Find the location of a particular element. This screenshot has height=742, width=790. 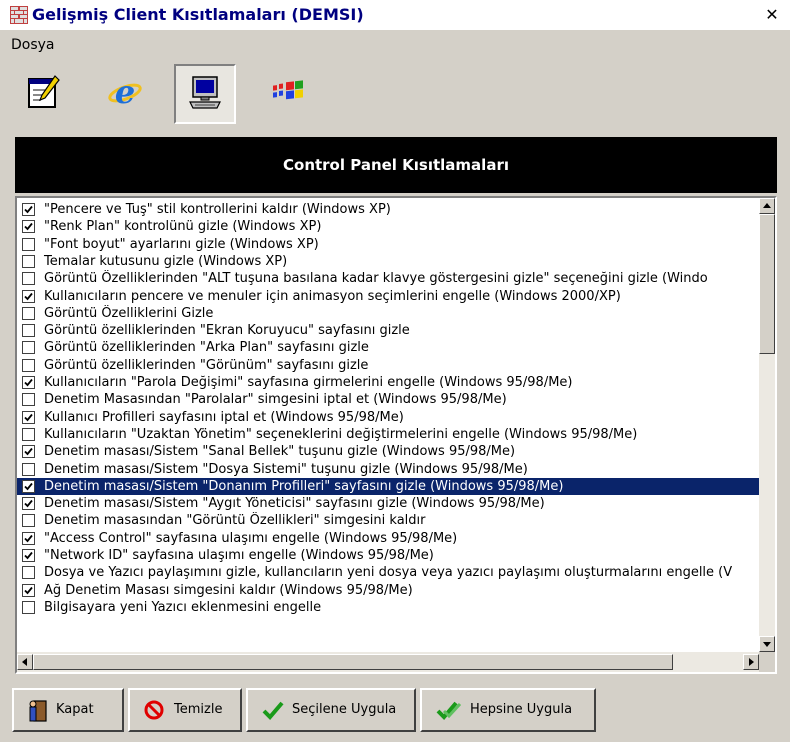

apply-selected-button: Seçilene Uygula is located at coordinates (331, 710).